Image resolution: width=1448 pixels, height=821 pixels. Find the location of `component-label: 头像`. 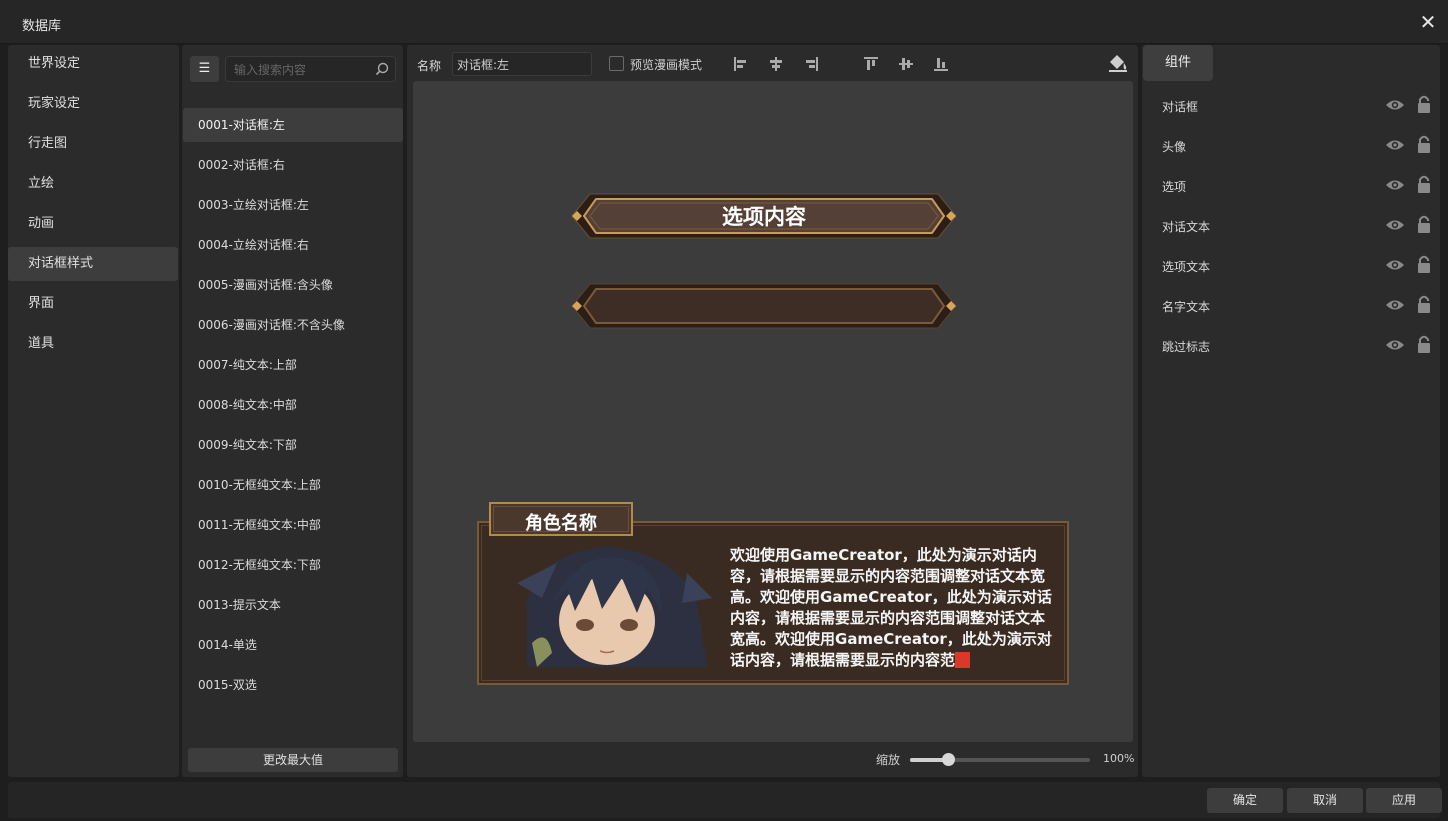

component-label: 头像 is located at coordinates (1174, 147).